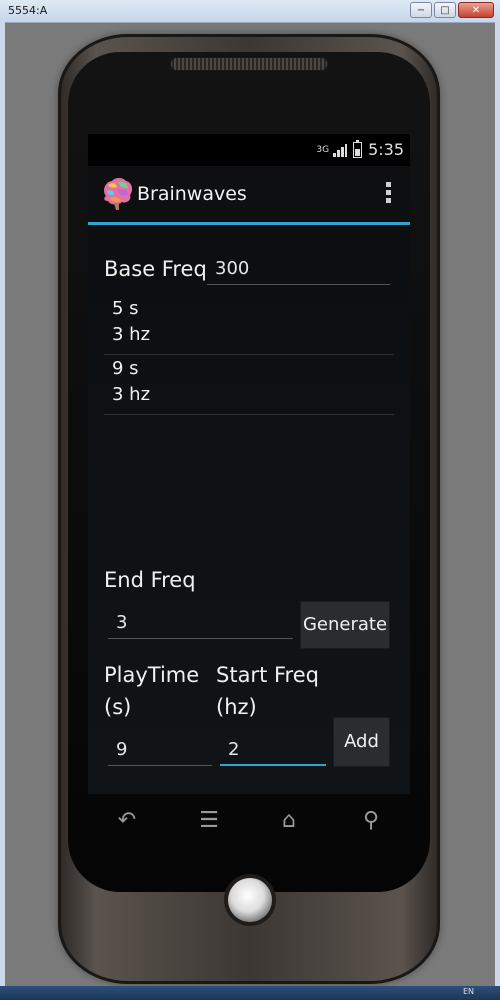  What do you see at coordinates (249, 64) in the screenshot?
I see `speaker-grille` at bounding box center [249, 64].